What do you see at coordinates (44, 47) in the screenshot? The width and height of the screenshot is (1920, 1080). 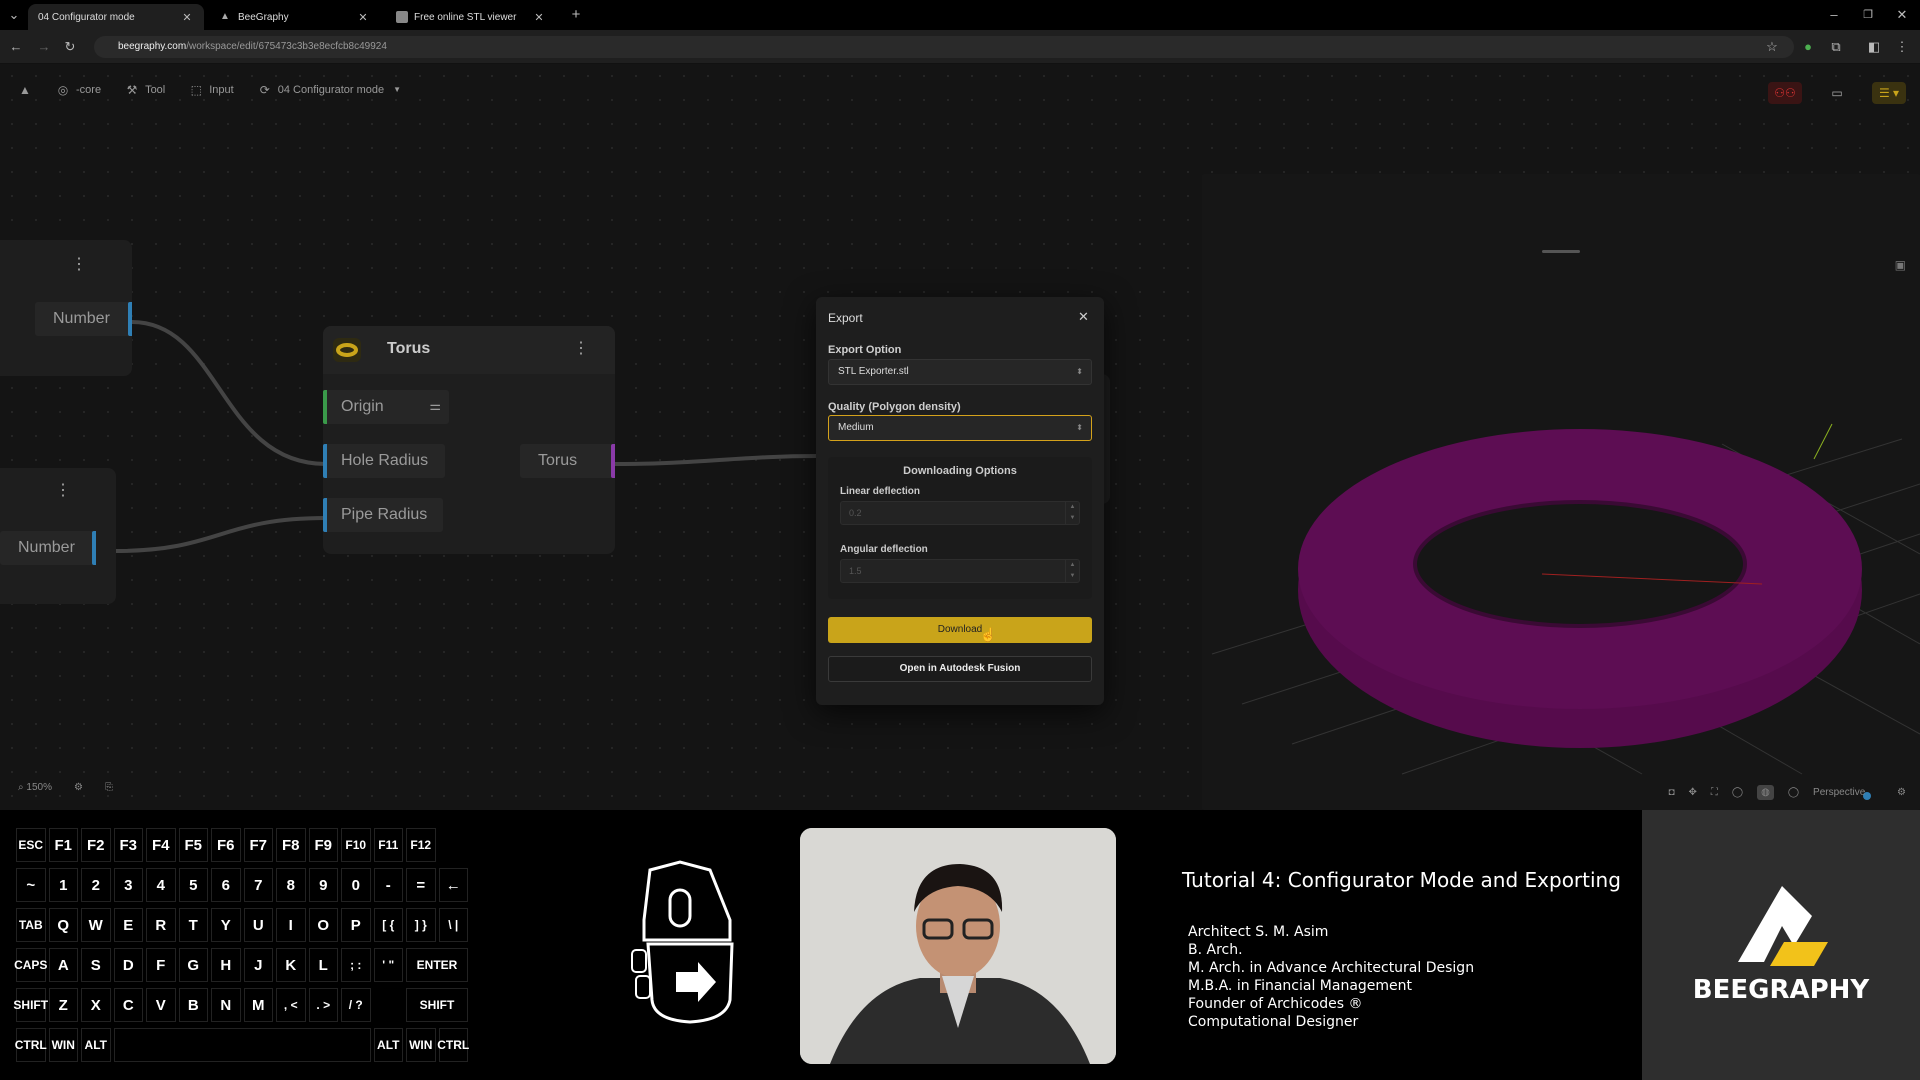 I see `forward-icon: →` at bounding box center [44, 47].